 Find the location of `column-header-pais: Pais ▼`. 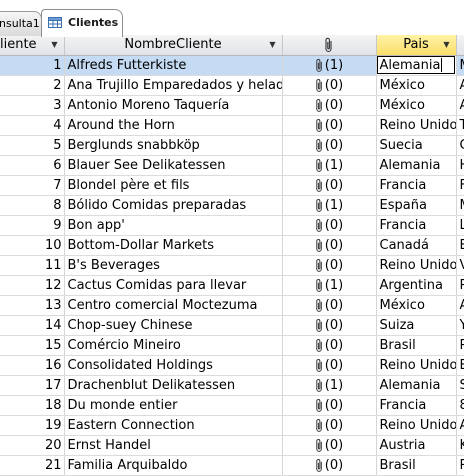

column-header-pais: Pais ▼ is located at coordinates (416, 45).